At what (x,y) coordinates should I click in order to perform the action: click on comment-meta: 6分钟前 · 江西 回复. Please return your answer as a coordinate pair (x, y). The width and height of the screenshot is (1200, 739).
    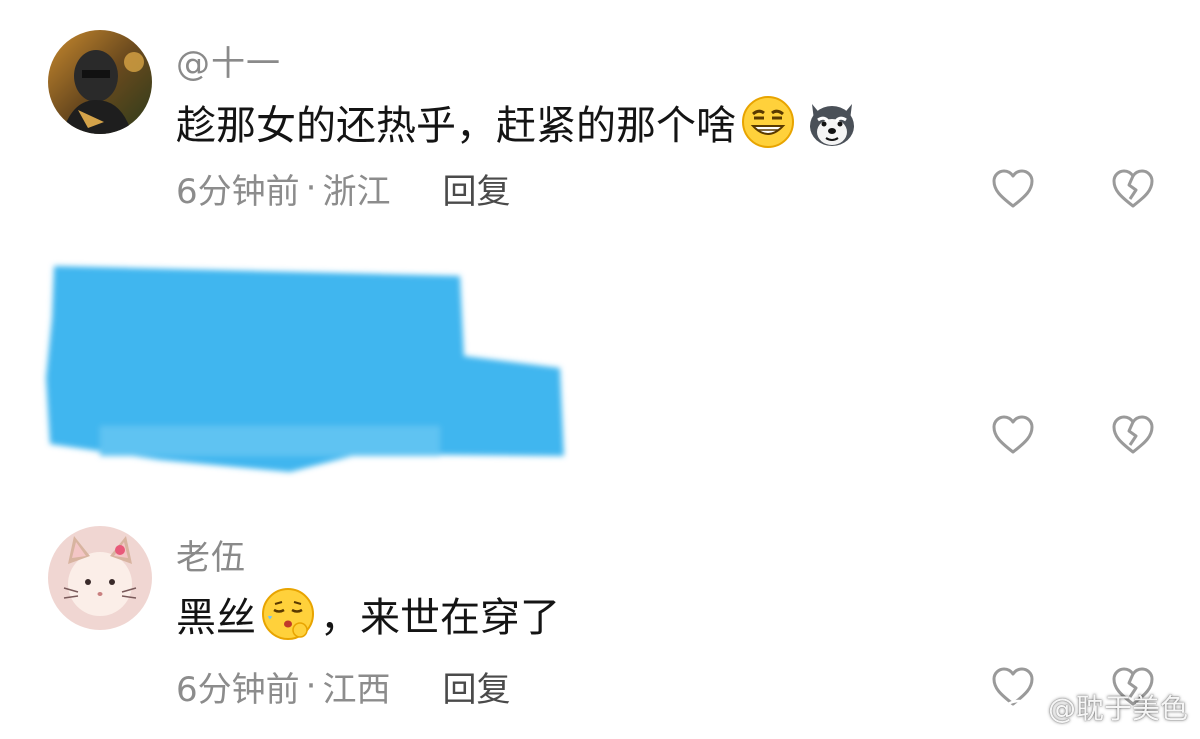
    Looking at the image, I should click on (343, 686).